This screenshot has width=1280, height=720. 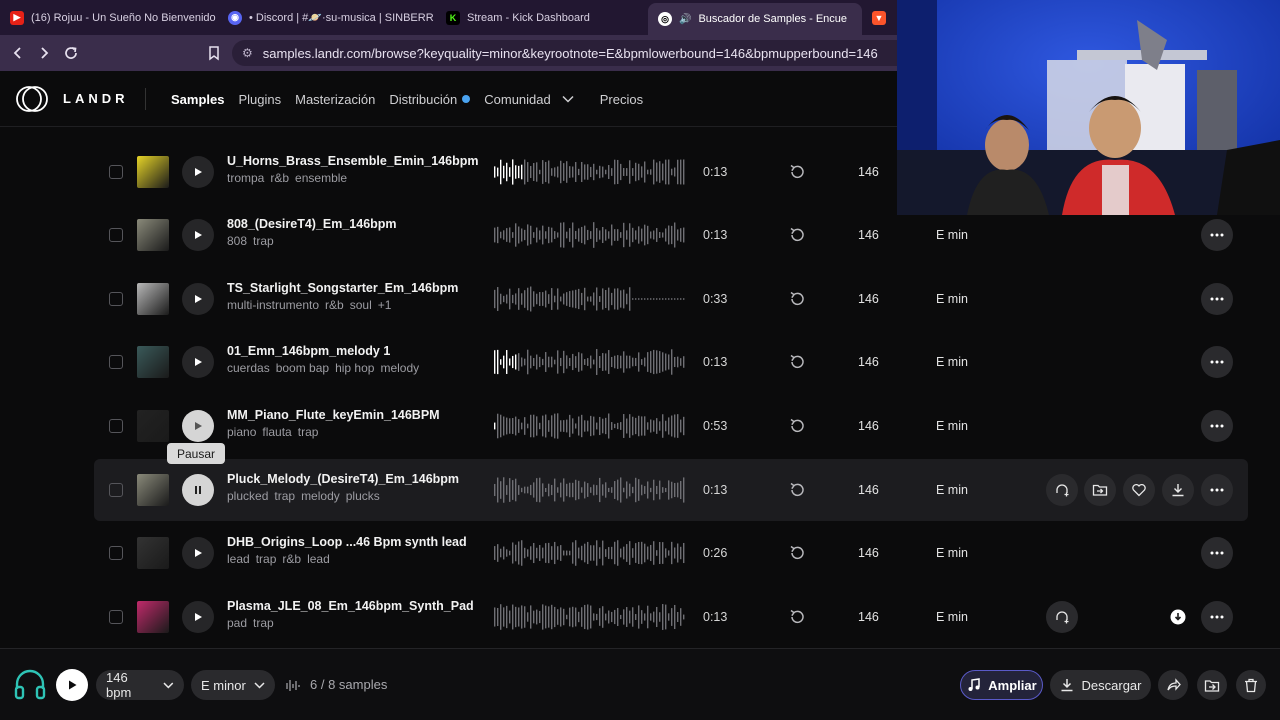 What do you see at coordinates (33, 99) in the screenshot?
I see `landr-logo-icon` at bounding box center [33, 99].